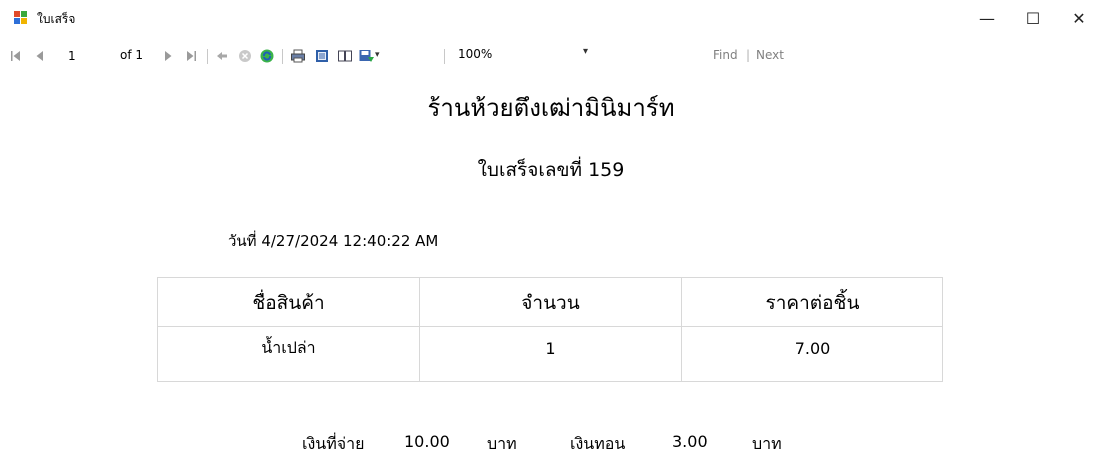 Image resolution: width=1102 pixels, height=459 pixels. Describe the element at coordinates (550, 302) in the screenshot. I see `table-header-quantity: จำนวน` at that location.